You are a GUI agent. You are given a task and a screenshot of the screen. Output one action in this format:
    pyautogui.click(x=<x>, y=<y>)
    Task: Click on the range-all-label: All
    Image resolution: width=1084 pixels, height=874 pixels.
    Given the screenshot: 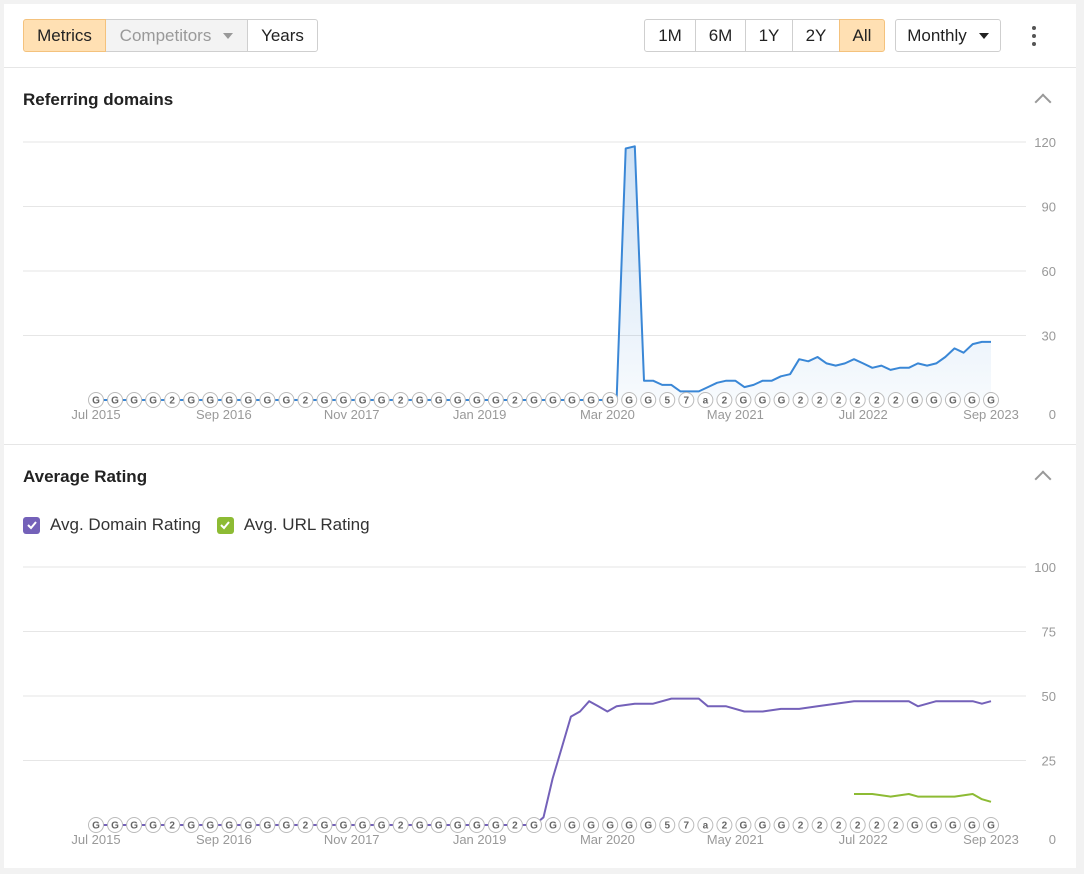 What is the action you would take?
    pyautogui.click(x=862, y=35)
    